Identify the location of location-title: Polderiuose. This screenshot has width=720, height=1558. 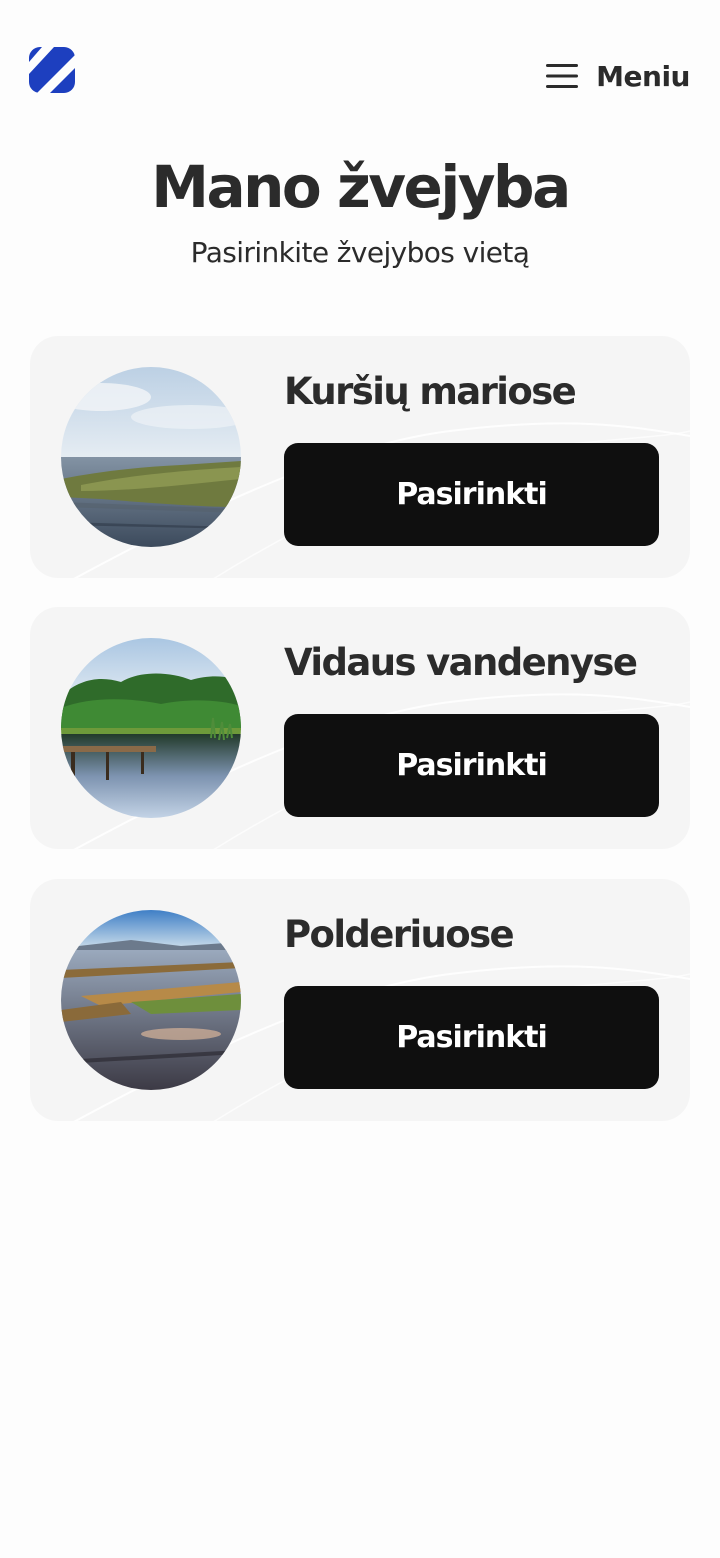
(399, 934).